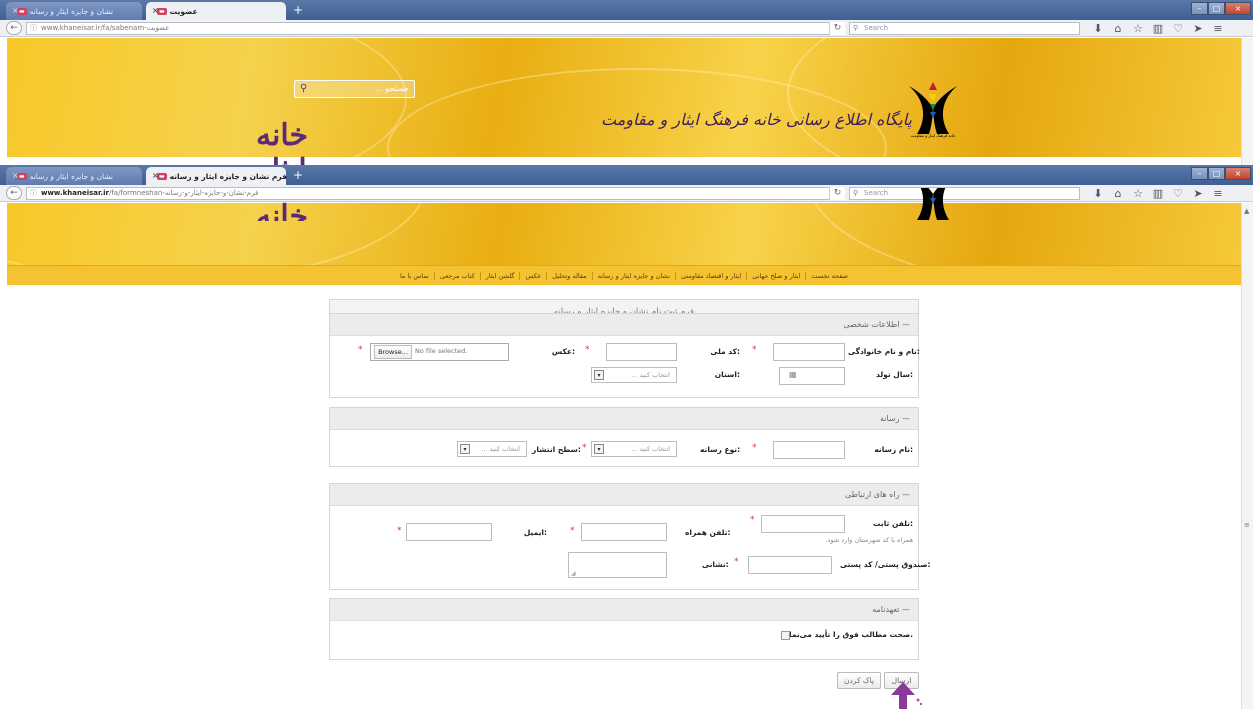 The height and width of the screenshot is (709, 1253). I want to click on scrollbar-top, so click(1247, 101).